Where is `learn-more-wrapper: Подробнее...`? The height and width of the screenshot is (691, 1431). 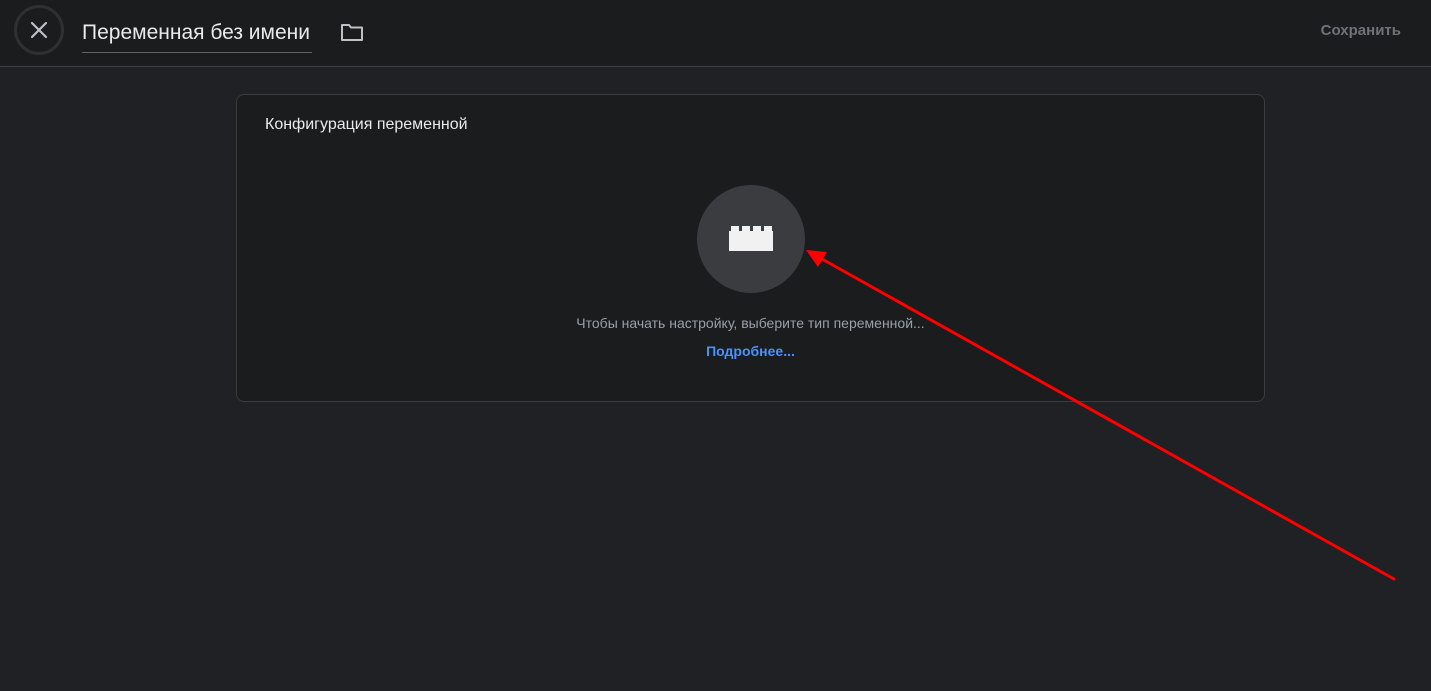 learn-more-wrapper: Подробнее... is located at coordinates (750, 351).